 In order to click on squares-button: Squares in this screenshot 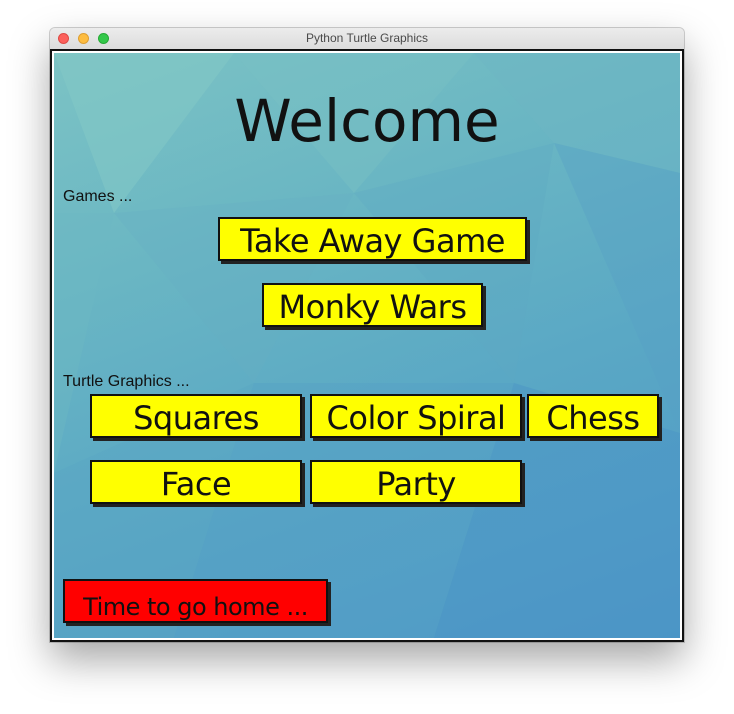, I will do `click(196, 416)`.